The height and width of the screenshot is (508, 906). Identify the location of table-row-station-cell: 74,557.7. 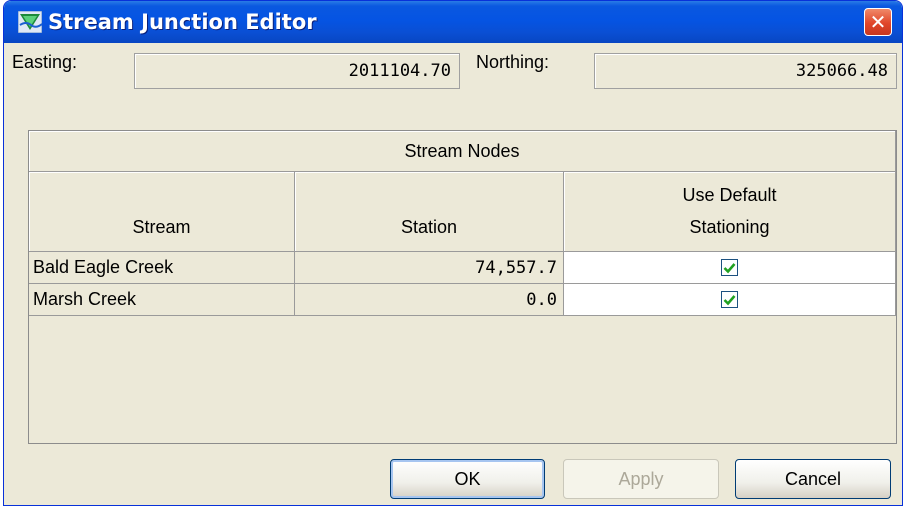
(429, 268).